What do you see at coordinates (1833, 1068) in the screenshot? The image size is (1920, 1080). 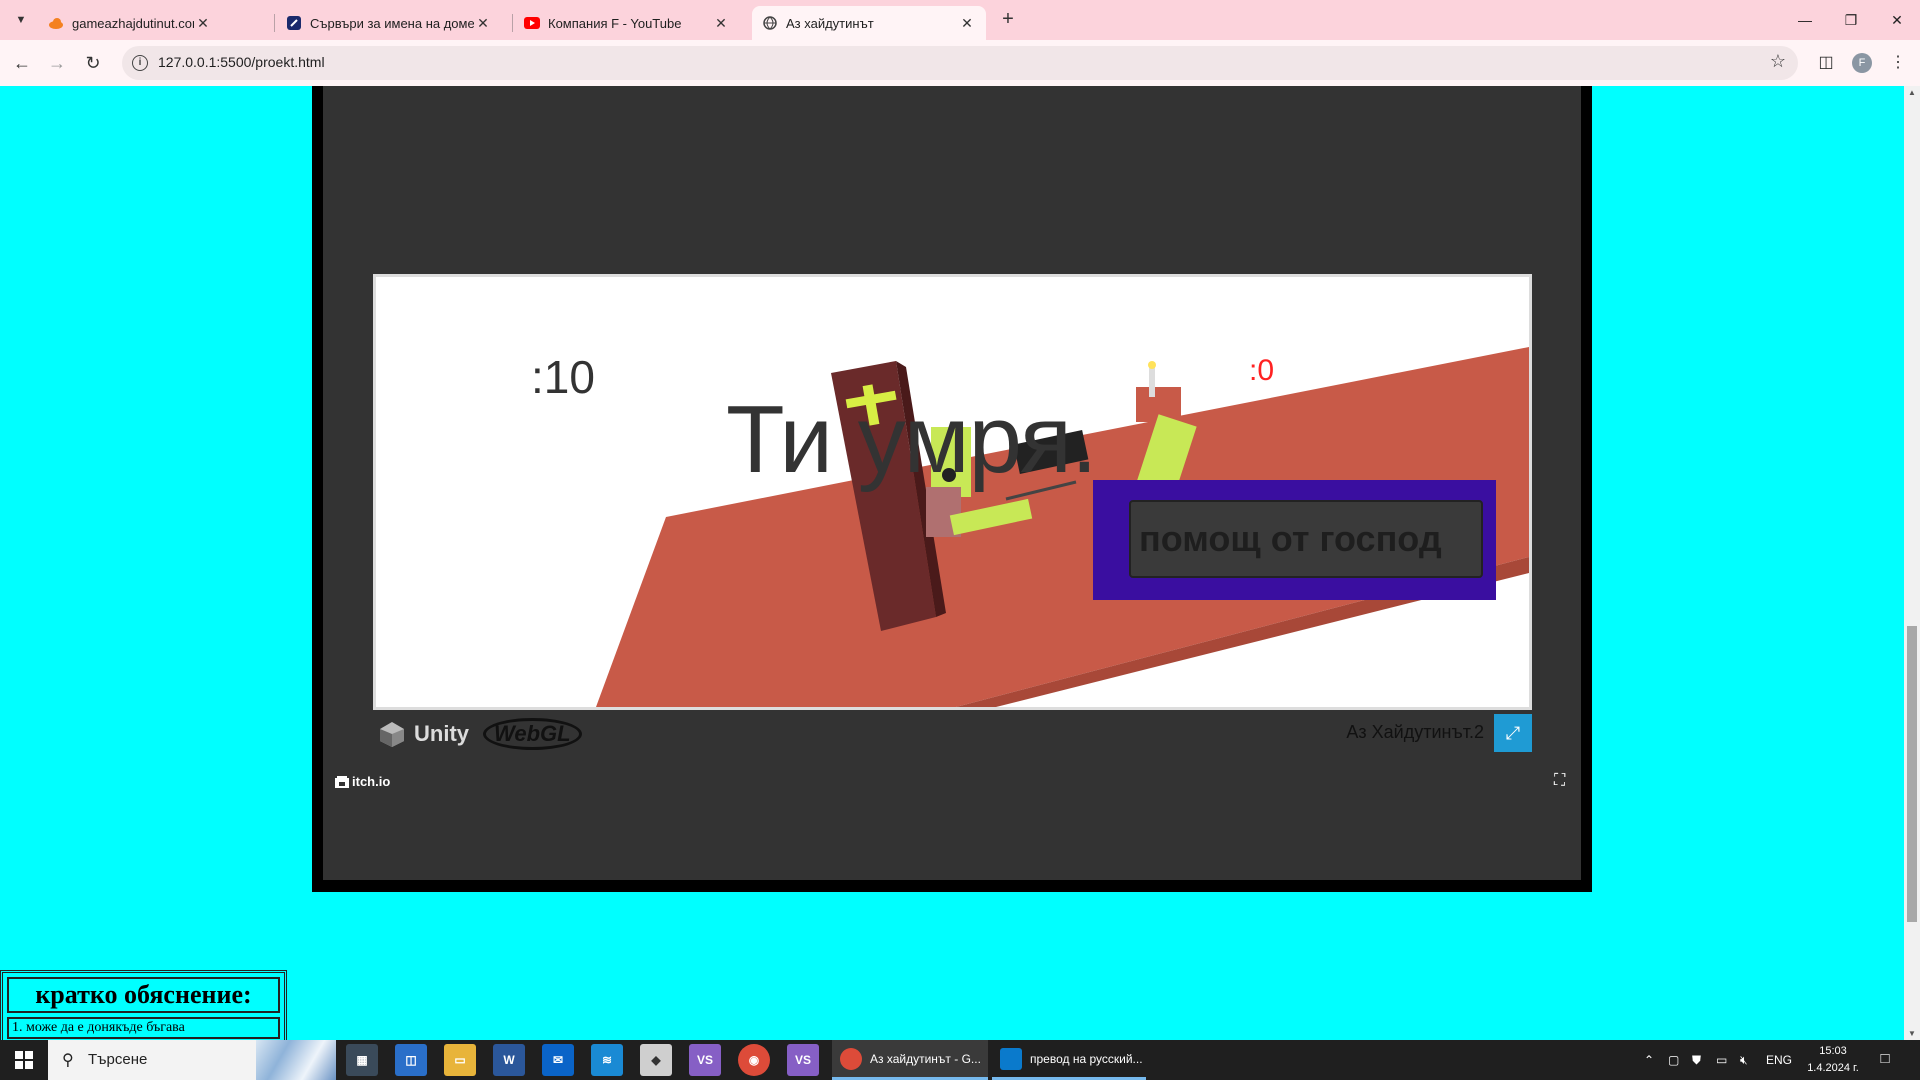 I see `clock-date: 1.4.2024 г.` at bounding box center [1833, 1068].